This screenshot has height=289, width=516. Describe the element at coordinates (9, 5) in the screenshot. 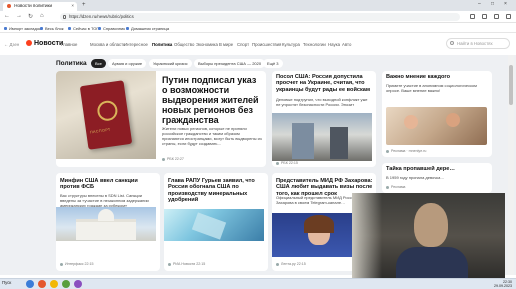

I see `site-favicon-icon` at that location.